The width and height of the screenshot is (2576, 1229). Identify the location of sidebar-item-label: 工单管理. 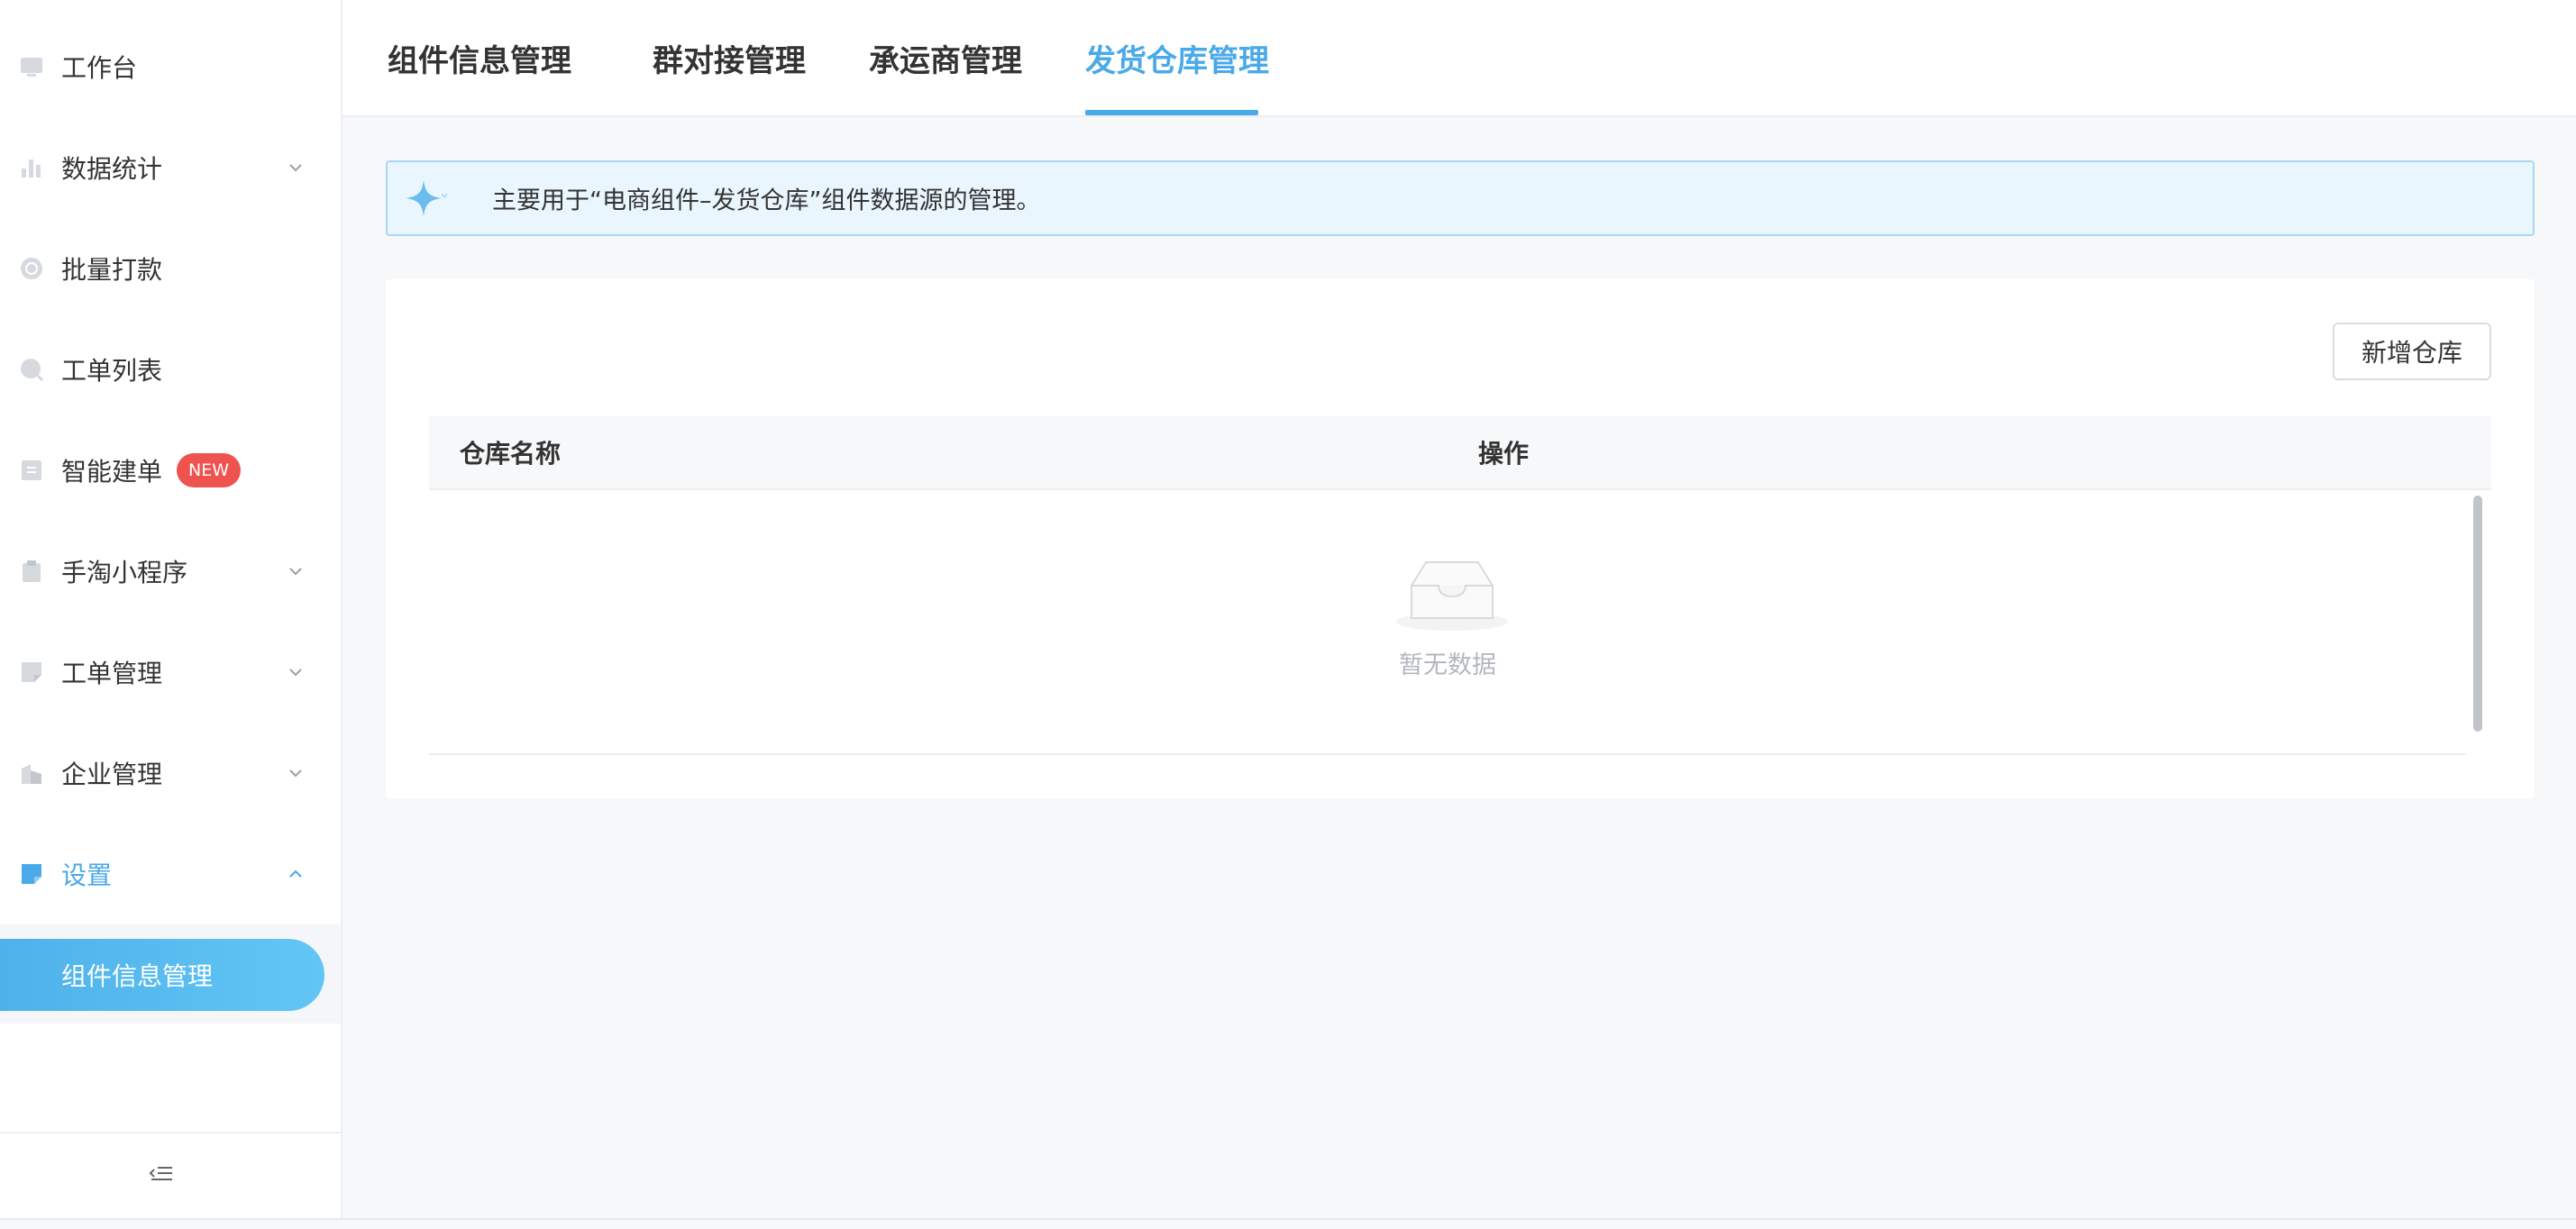
(112, 673).